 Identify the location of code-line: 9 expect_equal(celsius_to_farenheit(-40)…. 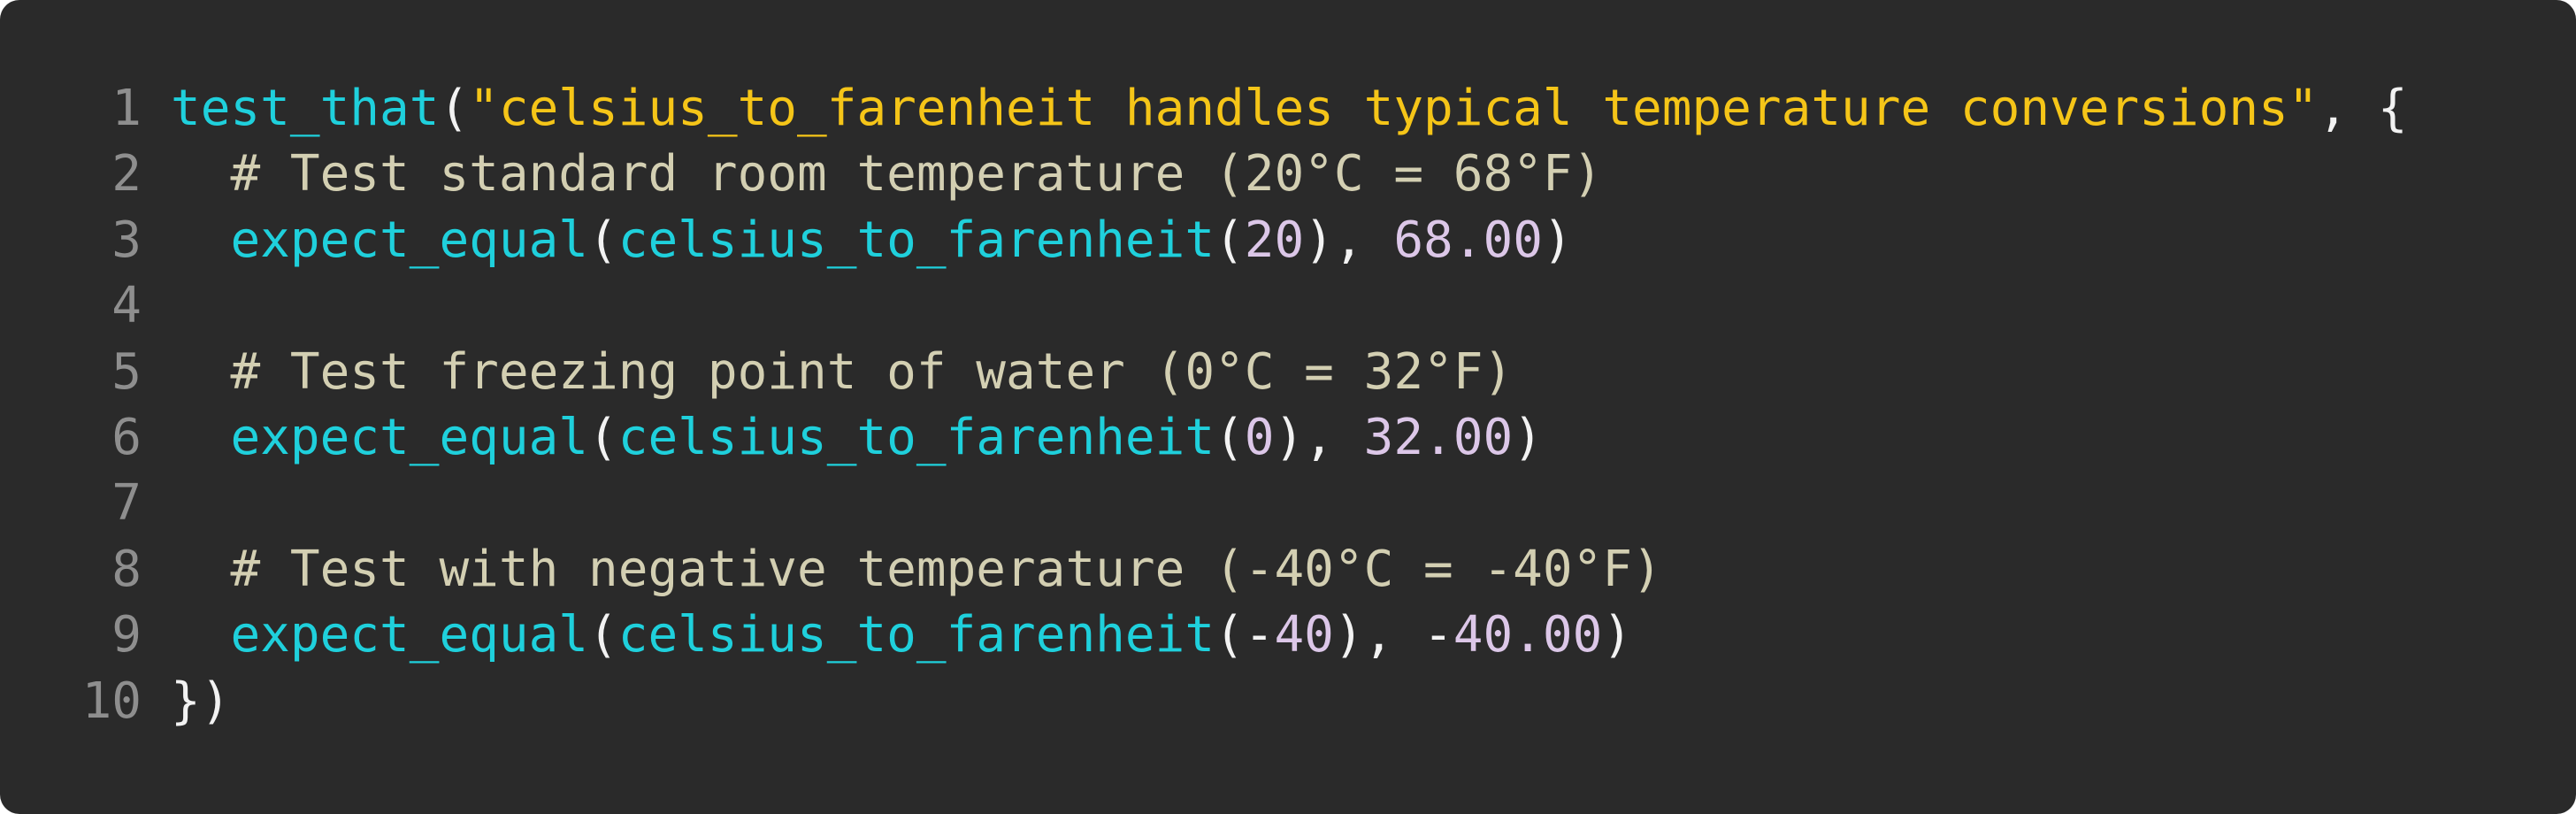
(1288, 635).